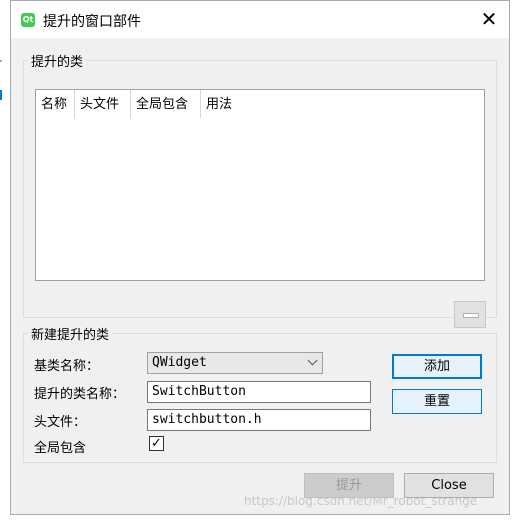  Describe the element at coordinates (55, 104) in the screenshot. I see `column-header-name: 名称` at that location.